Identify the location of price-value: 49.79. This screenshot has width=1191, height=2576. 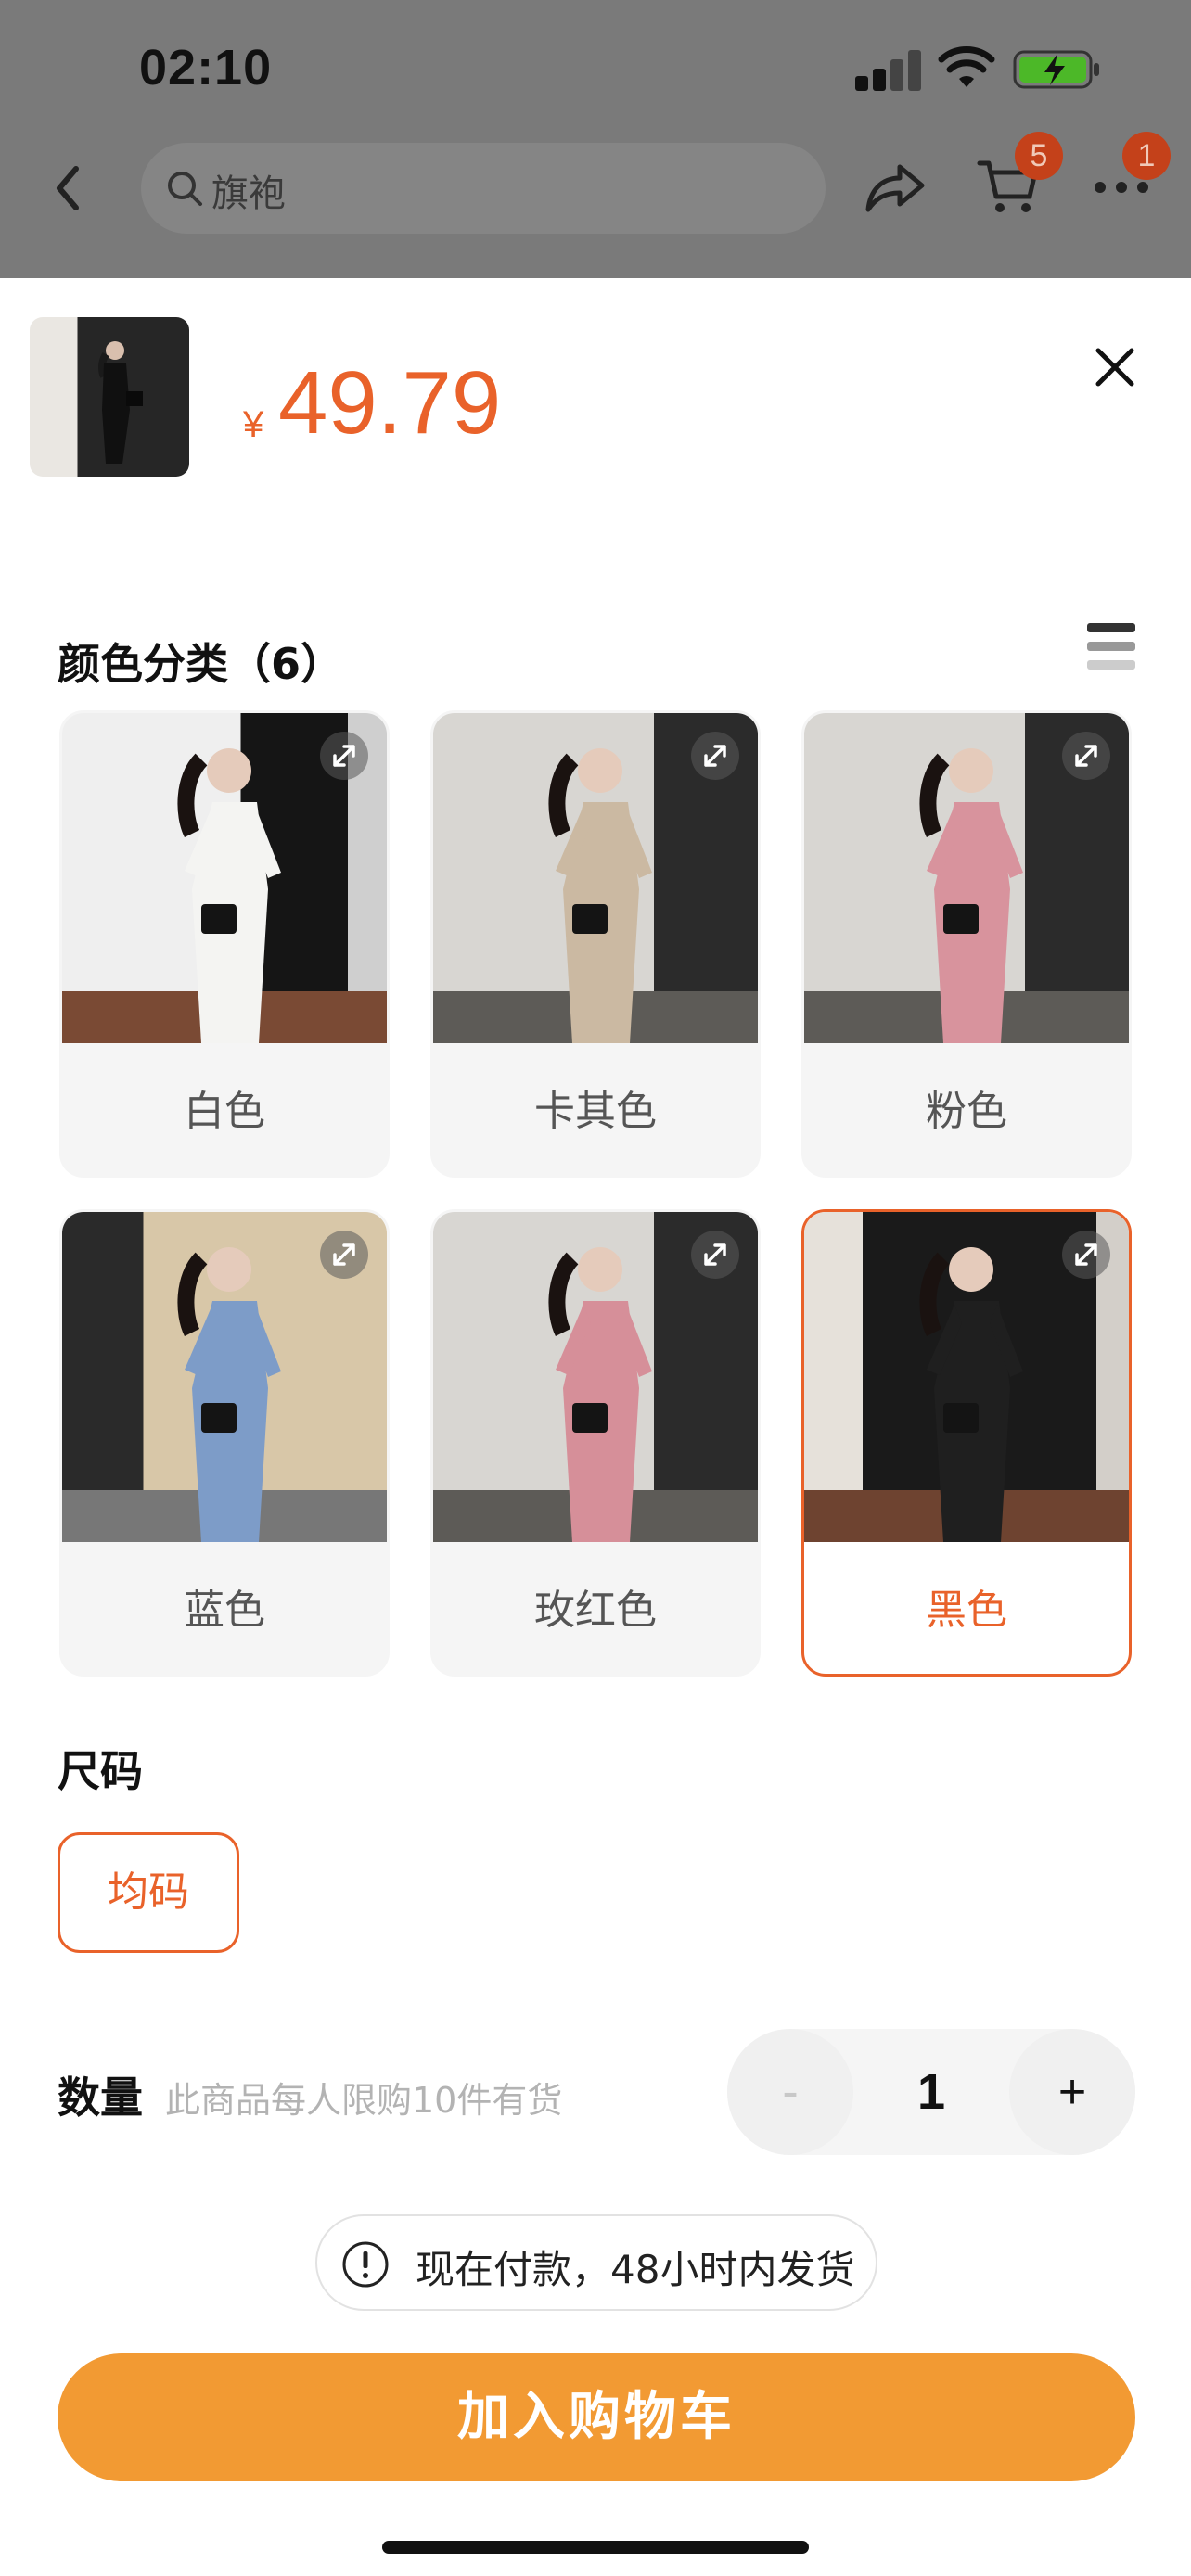
(390, 403).